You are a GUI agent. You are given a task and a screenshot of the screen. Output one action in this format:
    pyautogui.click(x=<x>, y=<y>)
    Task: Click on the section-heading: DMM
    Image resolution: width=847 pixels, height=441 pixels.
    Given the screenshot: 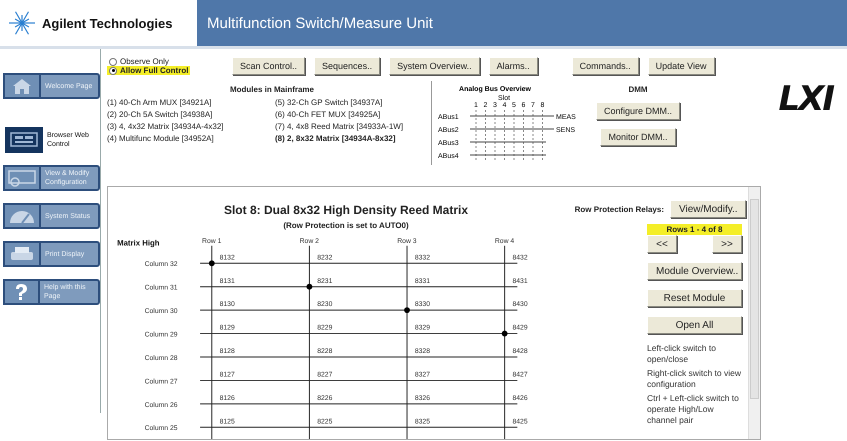 What is the action you would take?
    pyautogui.click(x=638, y=89)
    